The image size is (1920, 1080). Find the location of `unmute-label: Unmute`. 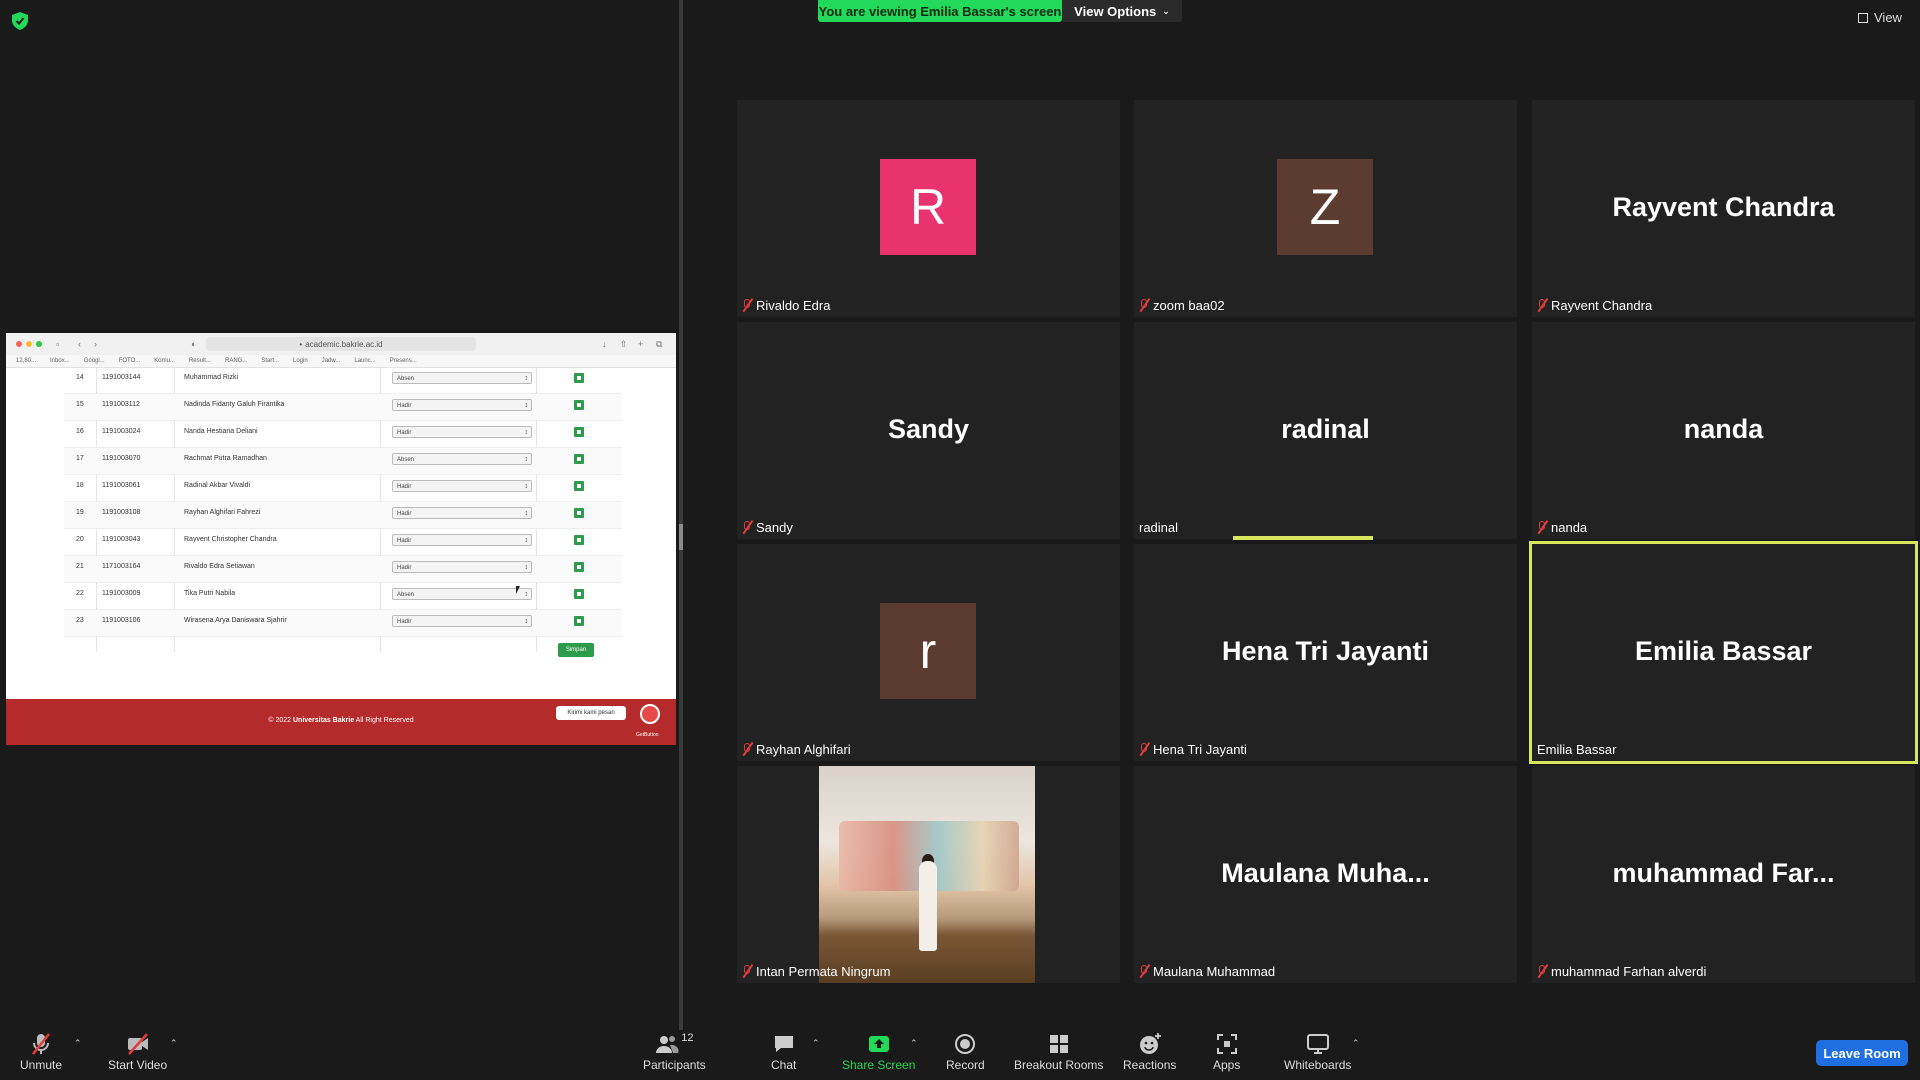

unmute-label: Unmute is located at coordinates (41, 1065).